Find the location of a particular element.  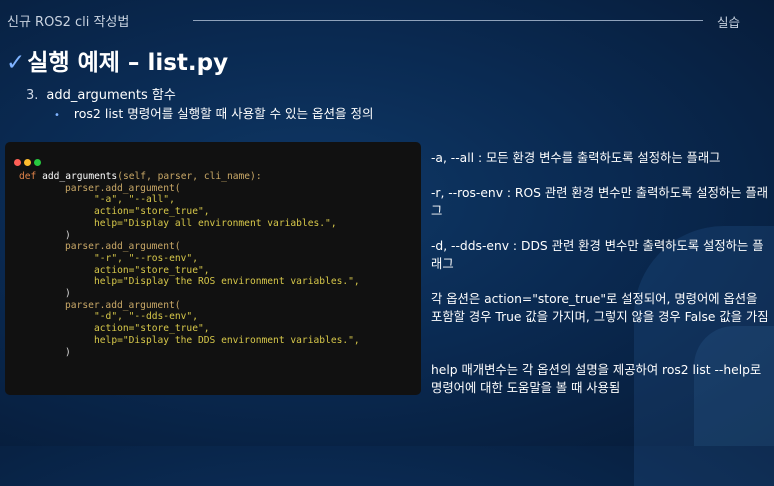

header-divider is located at coordinates (448, 20).